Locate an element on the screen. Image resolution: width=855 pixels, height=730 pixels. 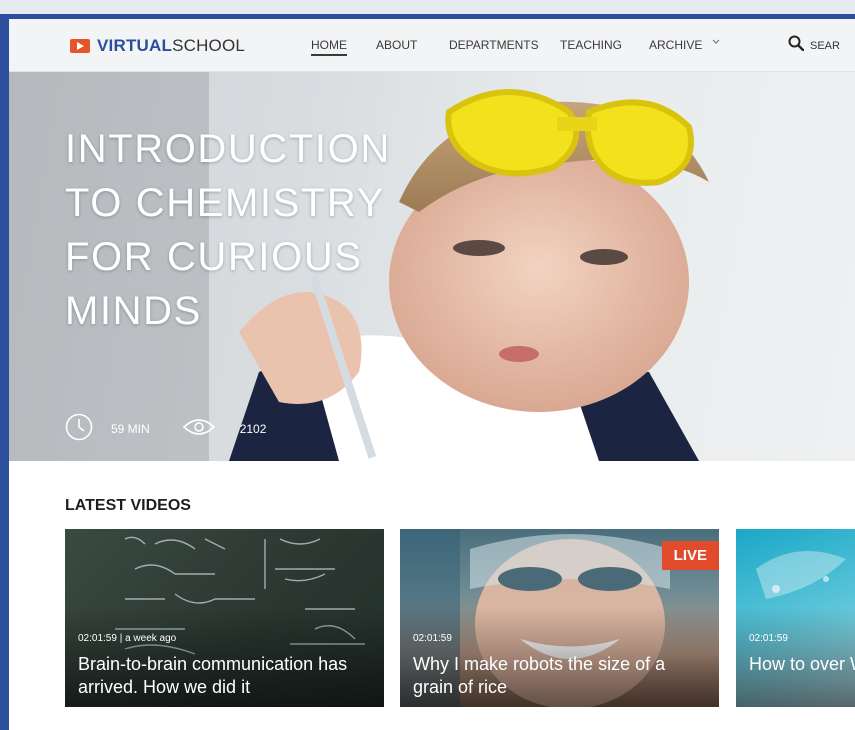
clock-icon is located at coordinates (79, 428).